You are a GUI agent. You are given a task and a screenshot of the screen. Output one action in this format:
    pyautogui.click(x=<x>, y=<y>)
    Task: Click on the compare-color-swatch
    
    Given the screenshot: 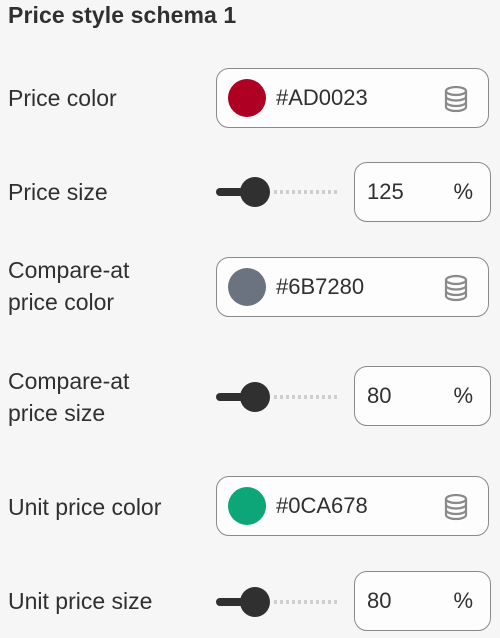 What is the action you would take?
    pyautogui.click(x=247, y=287)
    